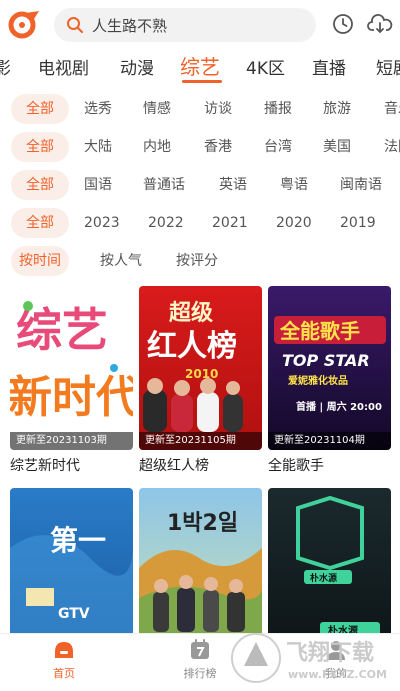  What do you see at coordinates (388, 66) in the screenshot?
I see `tab-short-drama: 短剧` at bounding box center [388, 66].